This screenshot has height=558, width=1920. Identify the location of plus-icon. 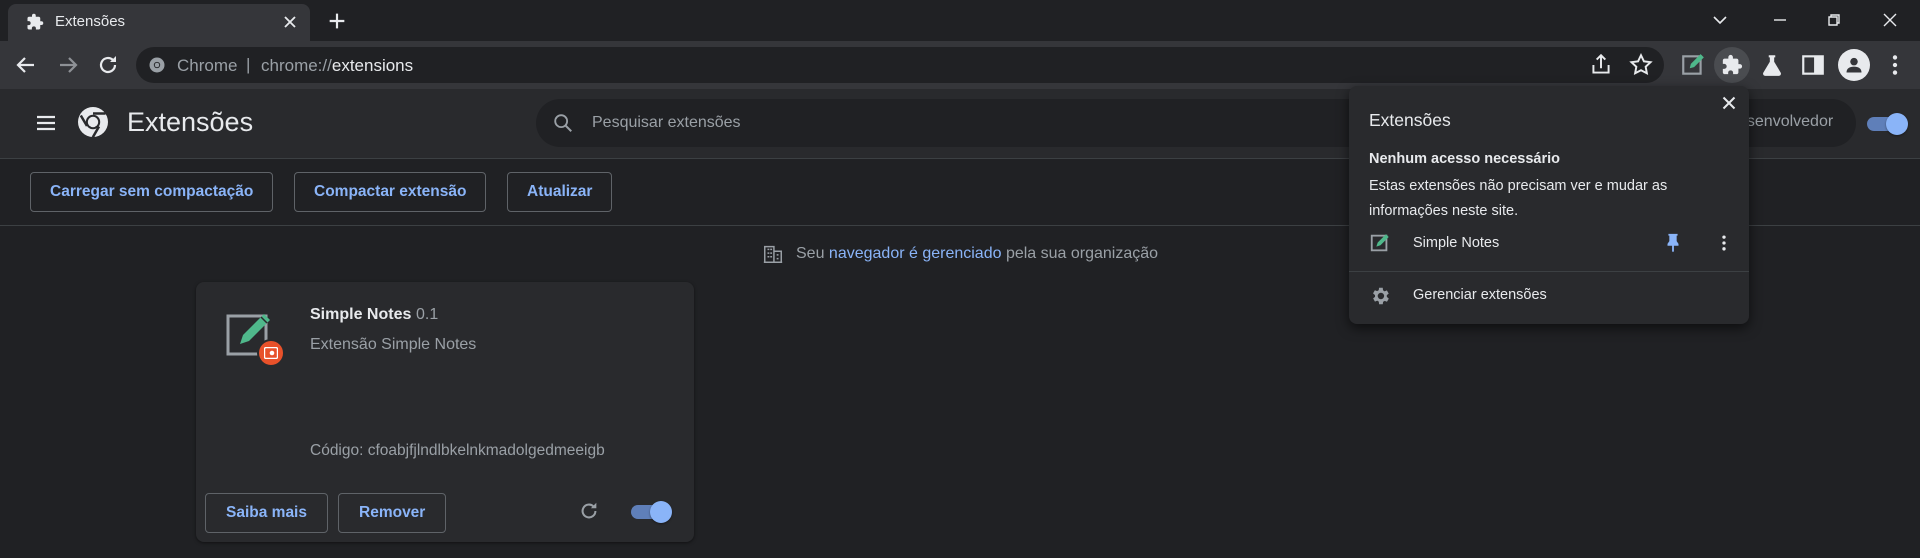
(337, 21).